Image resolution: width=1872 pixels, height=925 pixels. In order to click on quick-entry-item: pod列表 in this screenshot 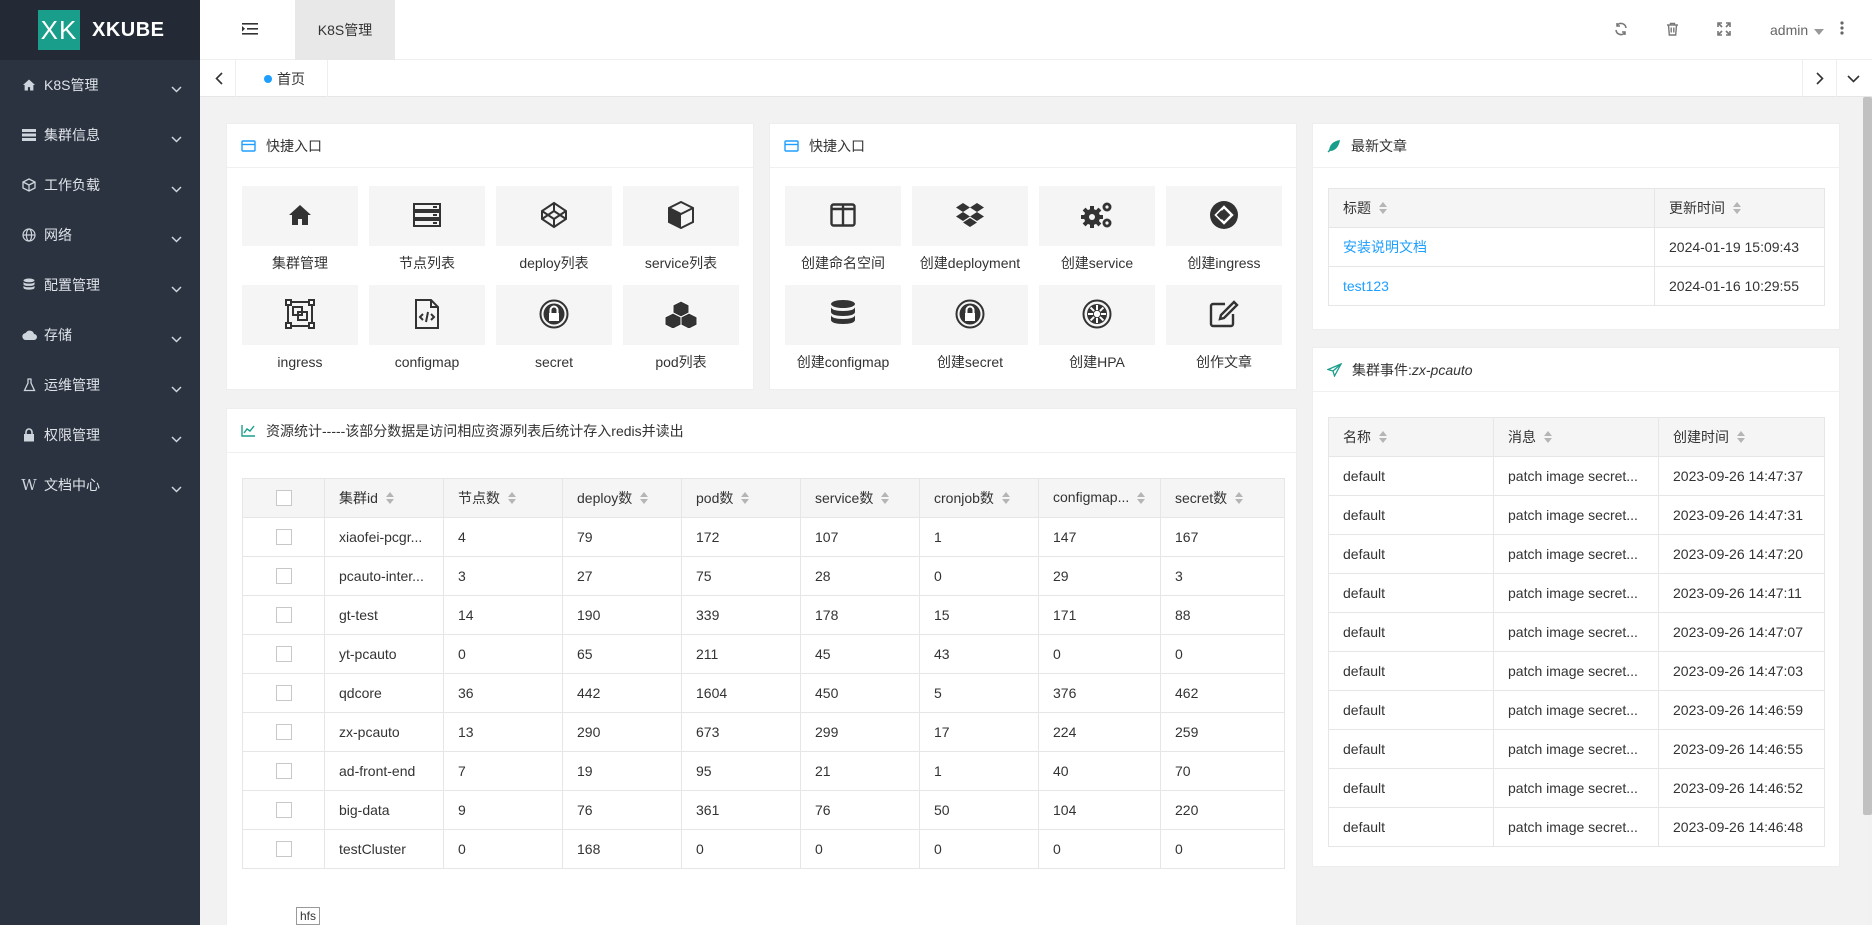, I will do `click(681, 328)`.